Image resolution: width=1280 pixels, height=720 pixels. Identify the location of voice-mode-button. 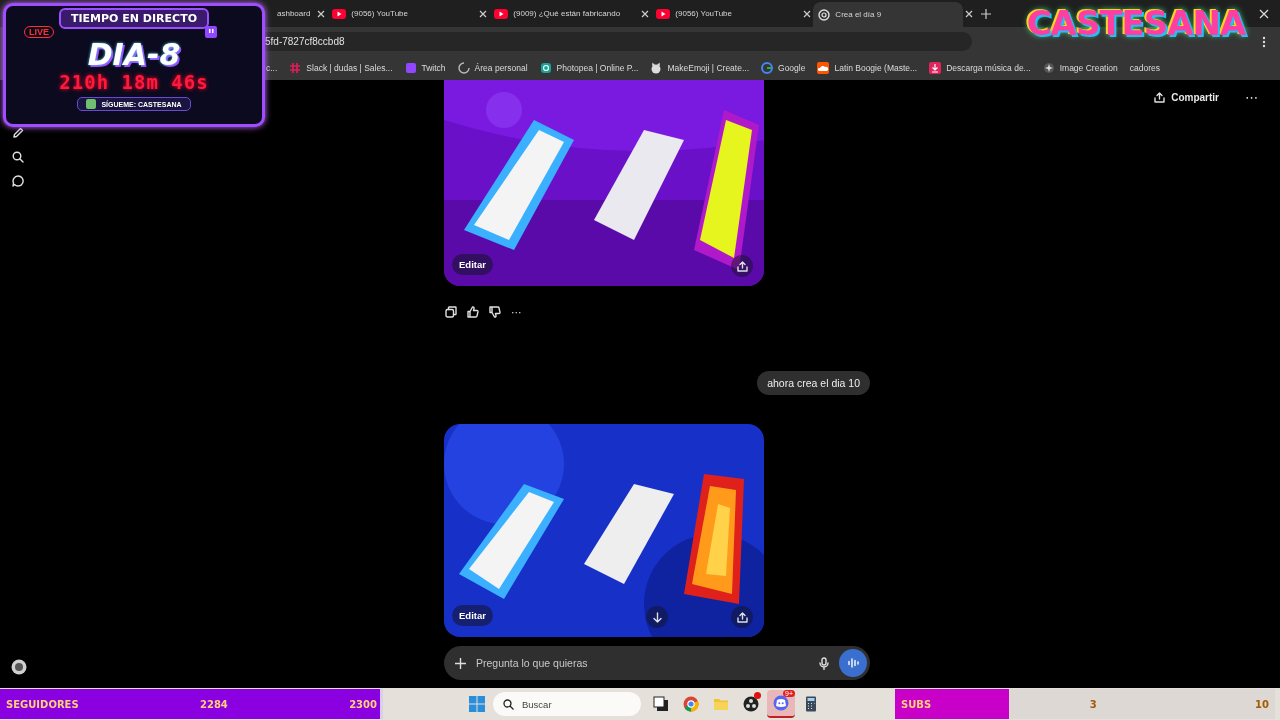
(853, 663).